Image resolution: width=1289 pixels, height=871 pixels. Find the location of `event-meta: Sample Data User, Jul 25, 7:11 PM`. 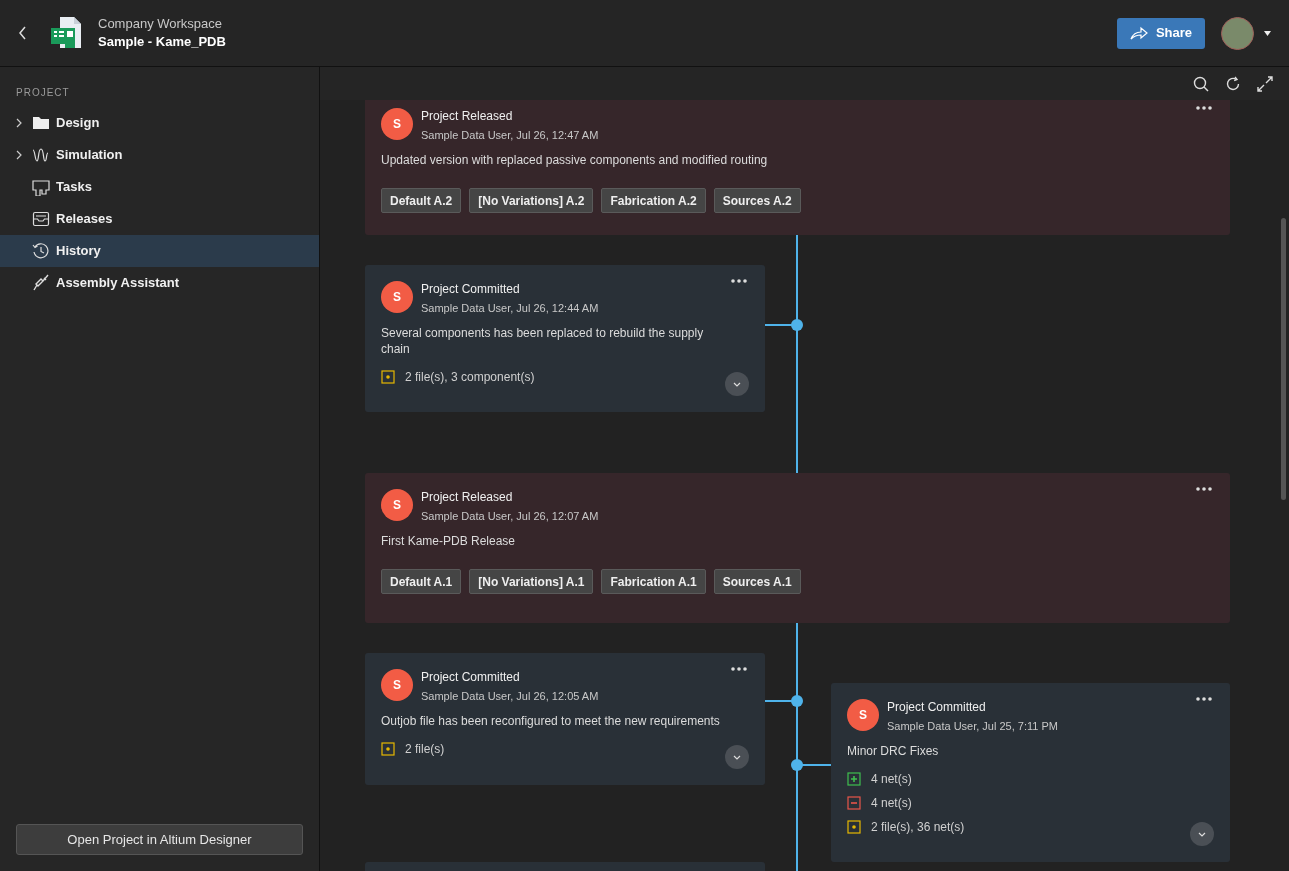

event-meta: Sample Data User, Jul 25, 7:11 PM is located at coordinates (973, 726).